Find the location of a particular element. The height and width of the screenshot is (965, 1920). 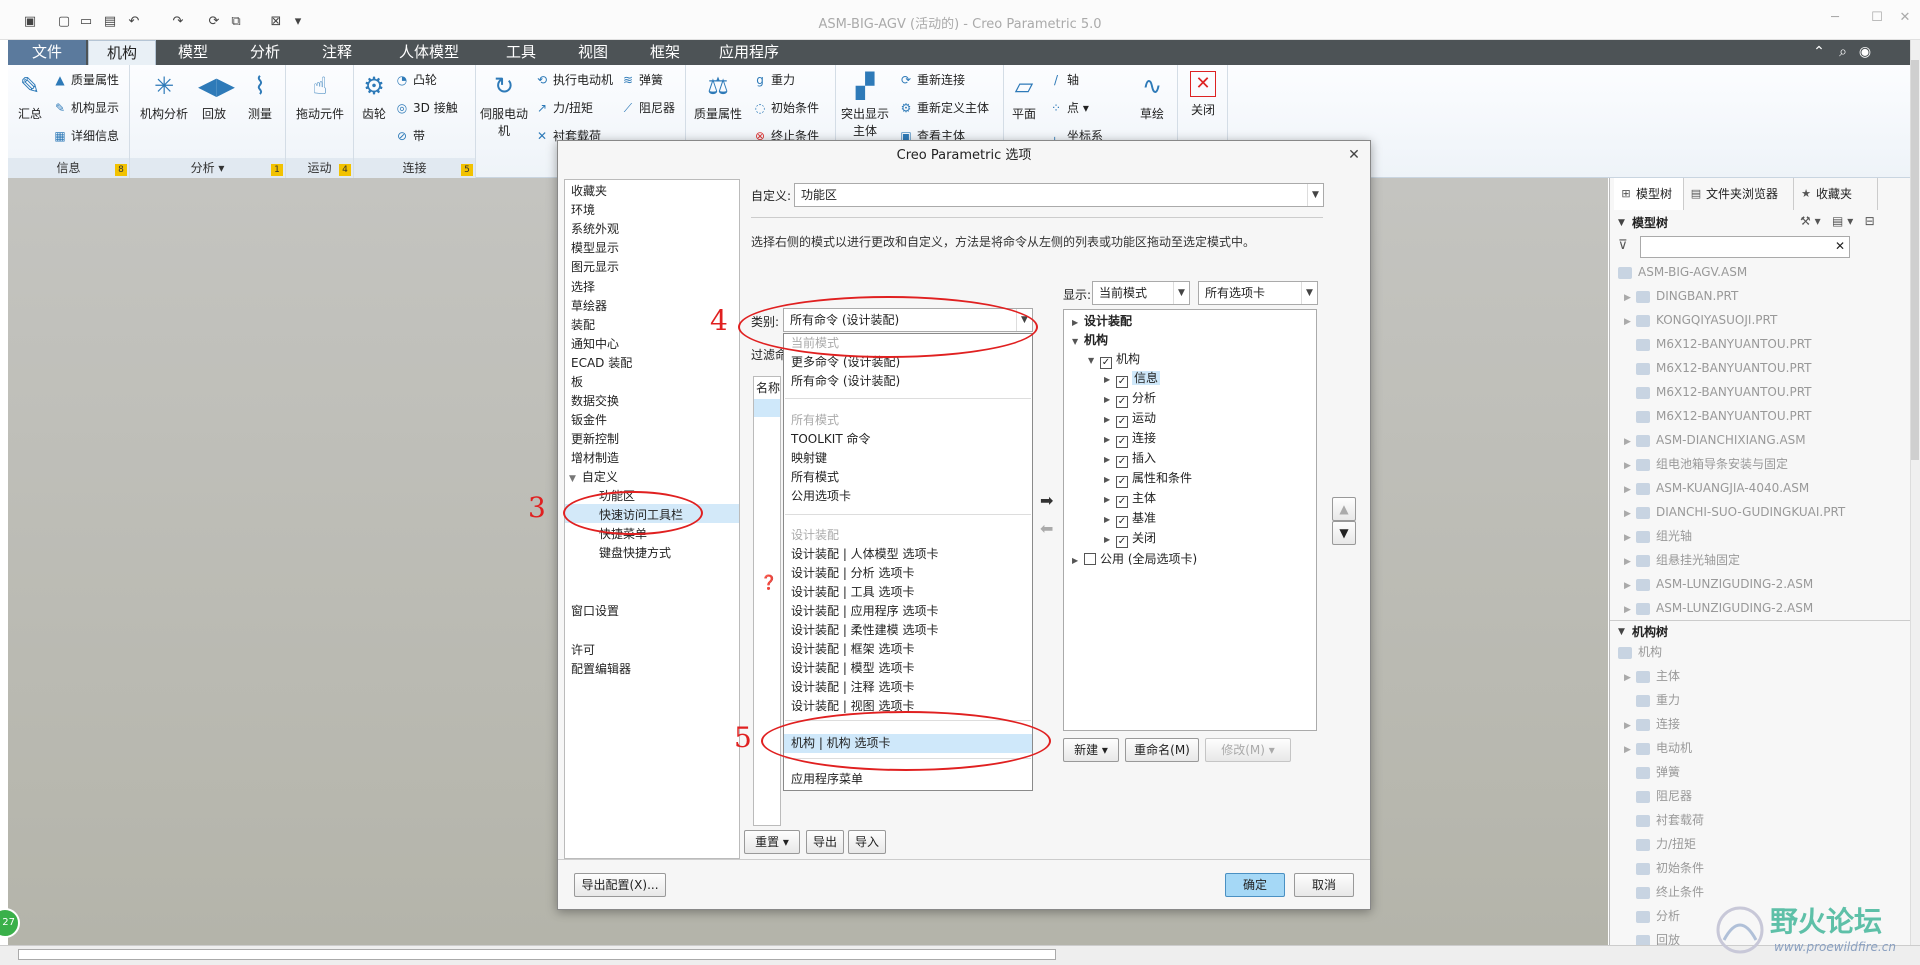

remove-arrow-icon: ⬅ is located at coordinates (1046, 528).